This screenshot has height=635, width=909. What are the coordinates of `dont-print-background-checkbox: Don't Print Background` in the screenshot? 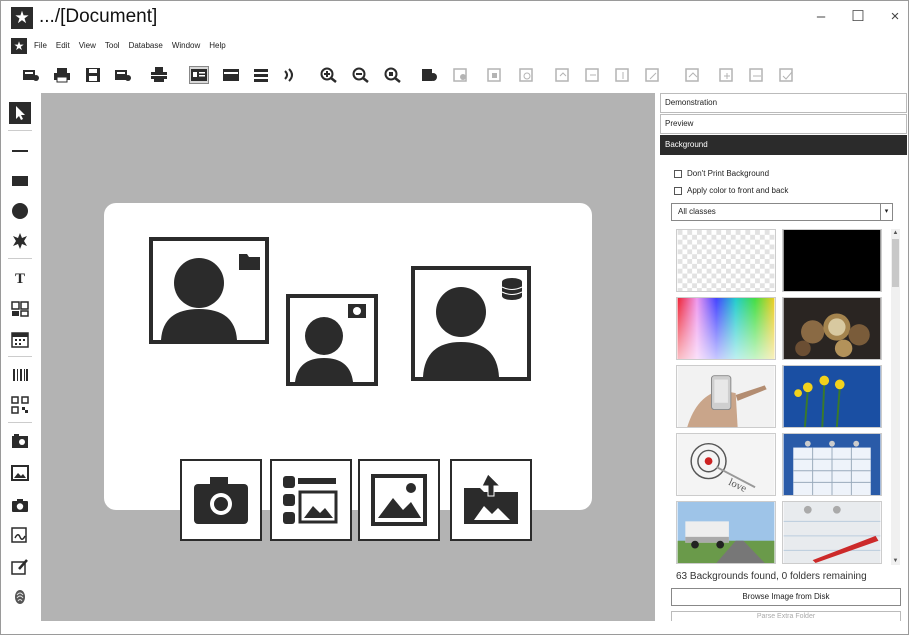 It's located at (721, 173).